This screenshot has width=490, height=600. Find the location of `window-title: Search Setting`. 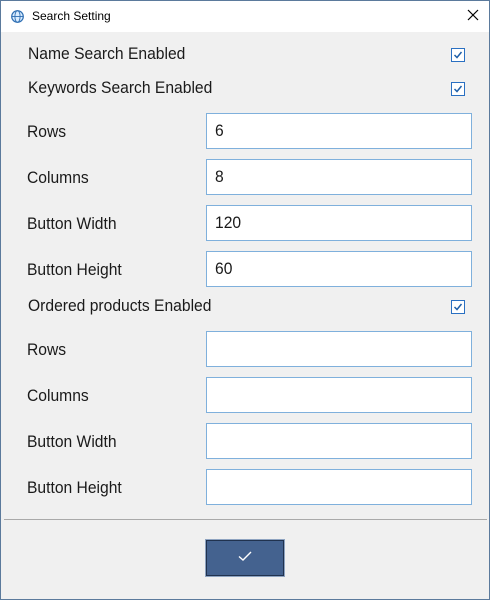

window-title: Search Setting is located at coordinates (71, 16).